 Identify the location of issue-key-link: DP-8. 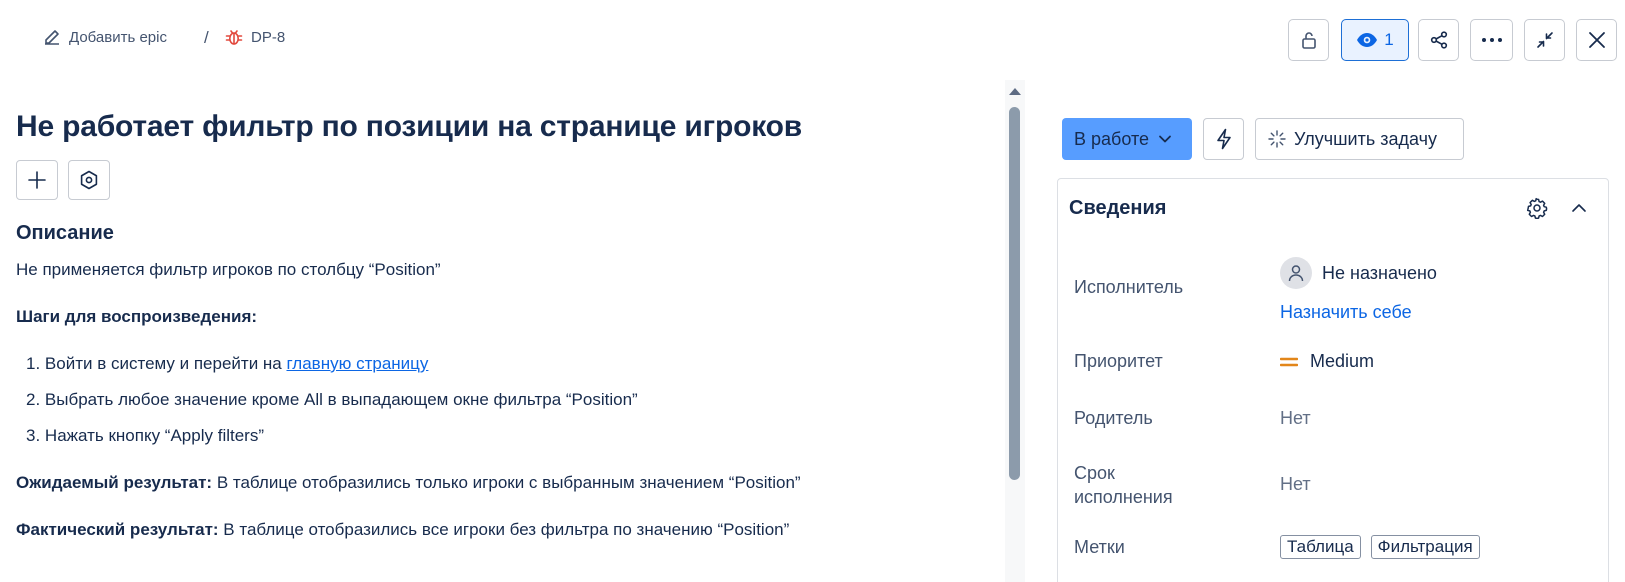
(254, 37).